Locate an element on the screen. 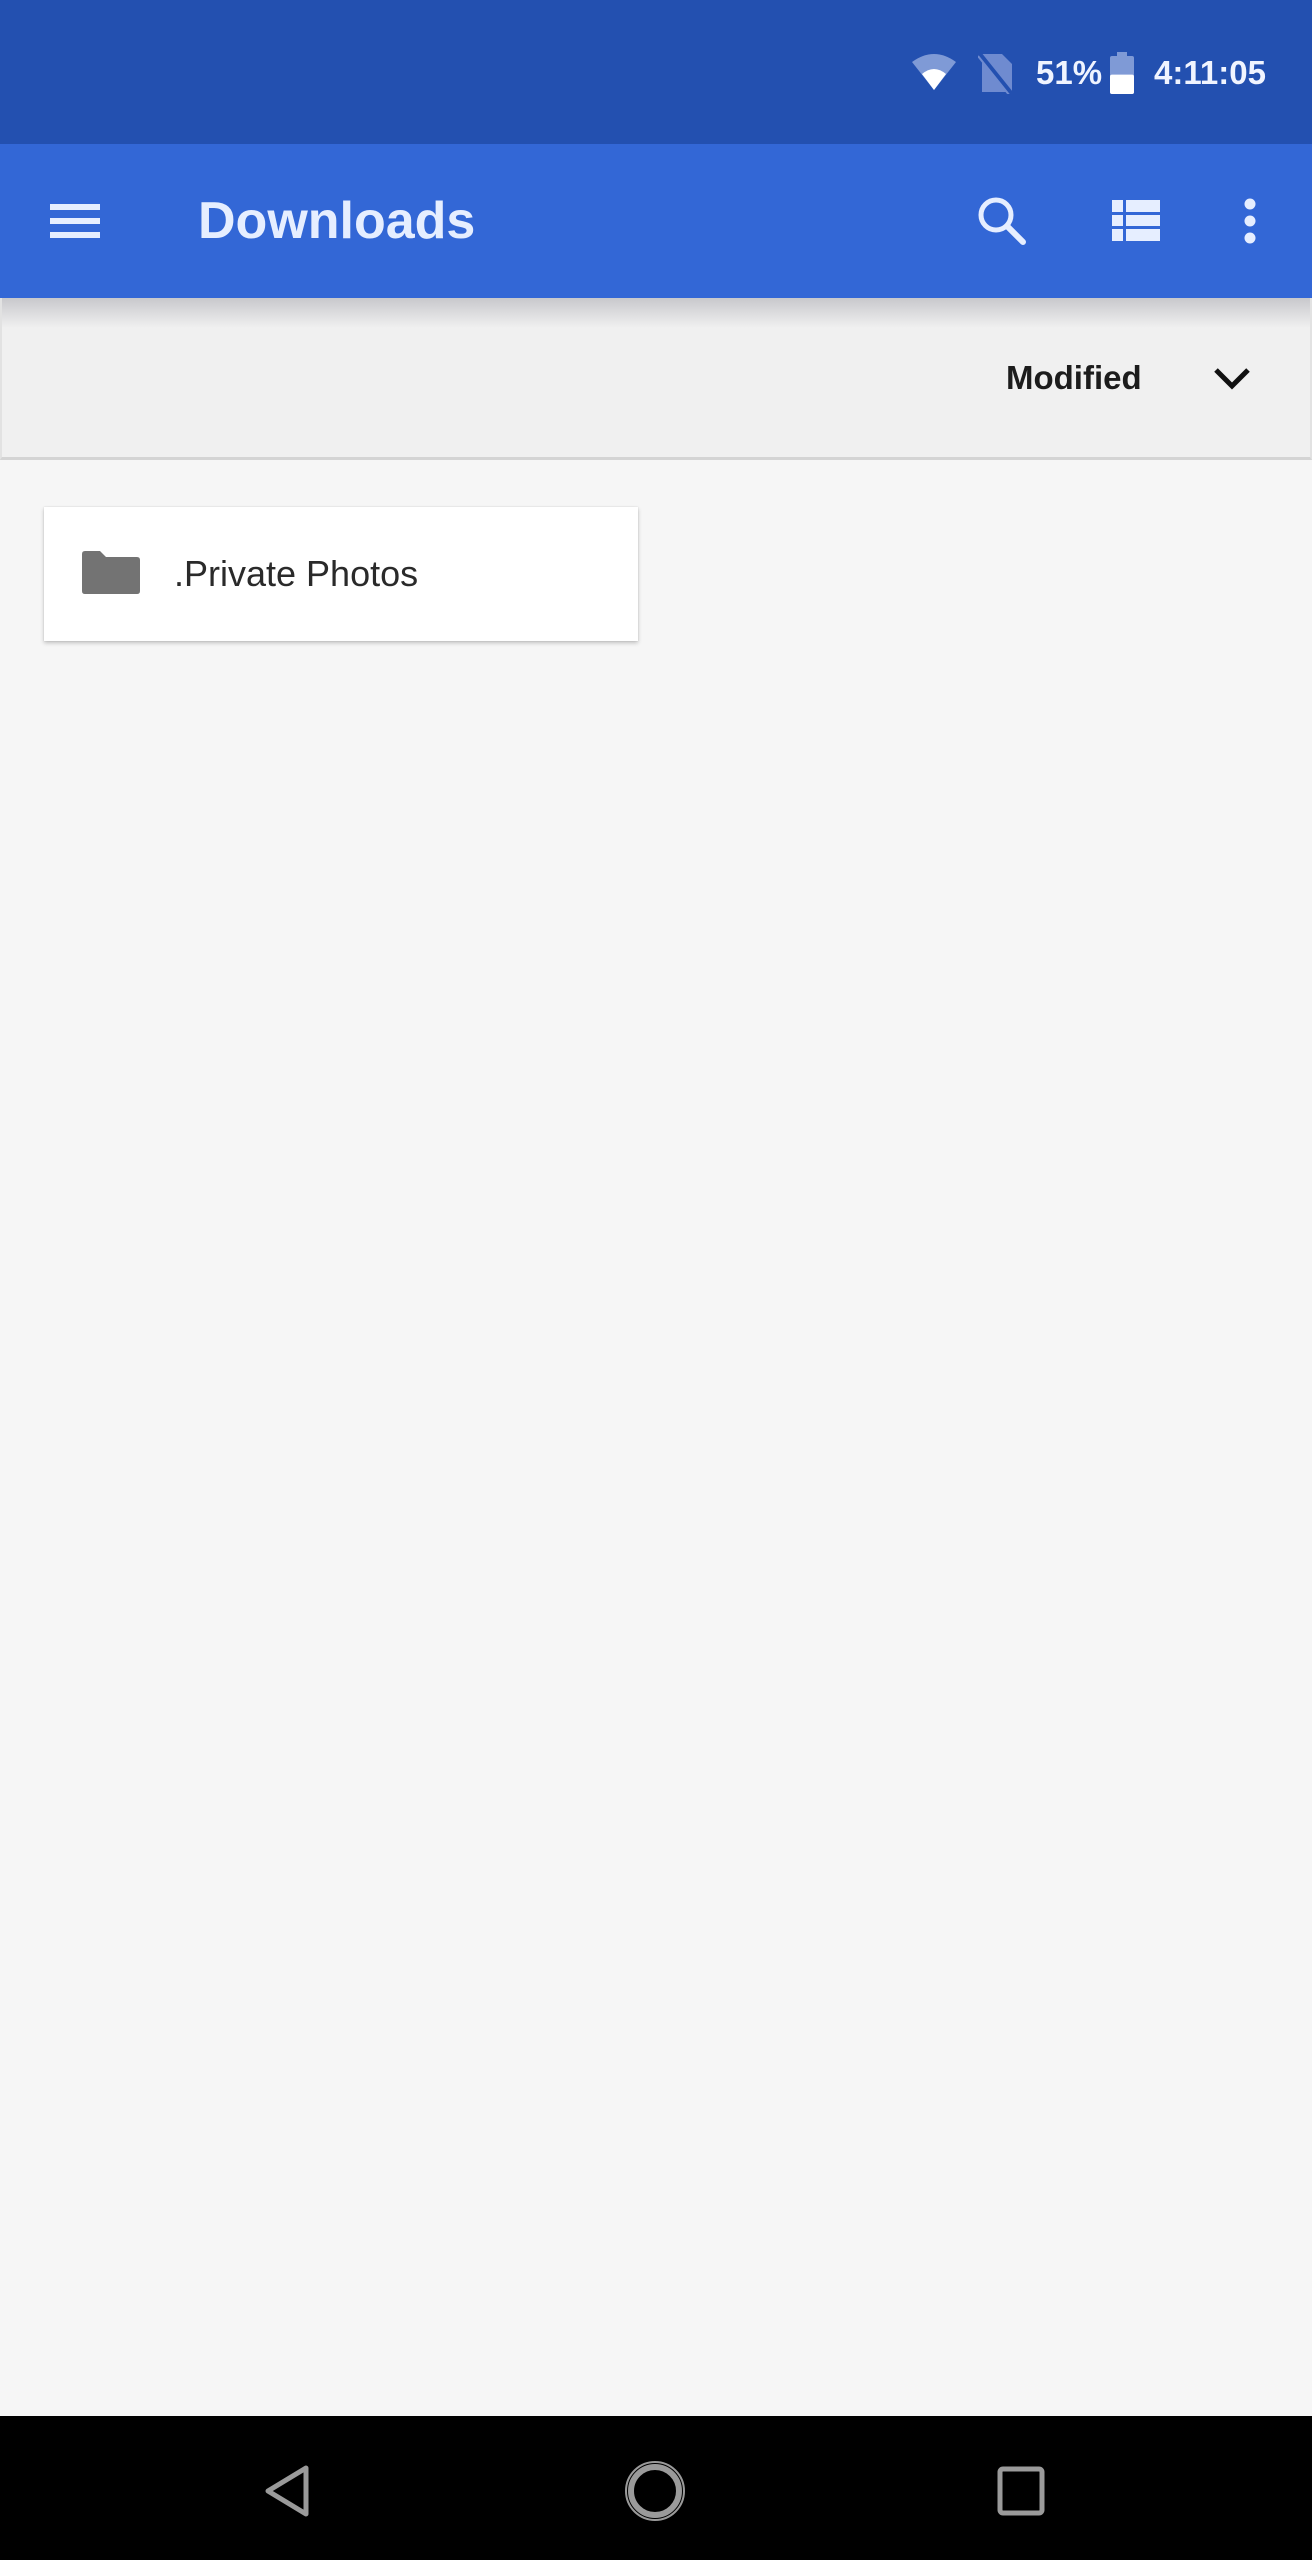 This screenshot has width=1312, height=2560. search-icon is located at coordinates (1002, 221).